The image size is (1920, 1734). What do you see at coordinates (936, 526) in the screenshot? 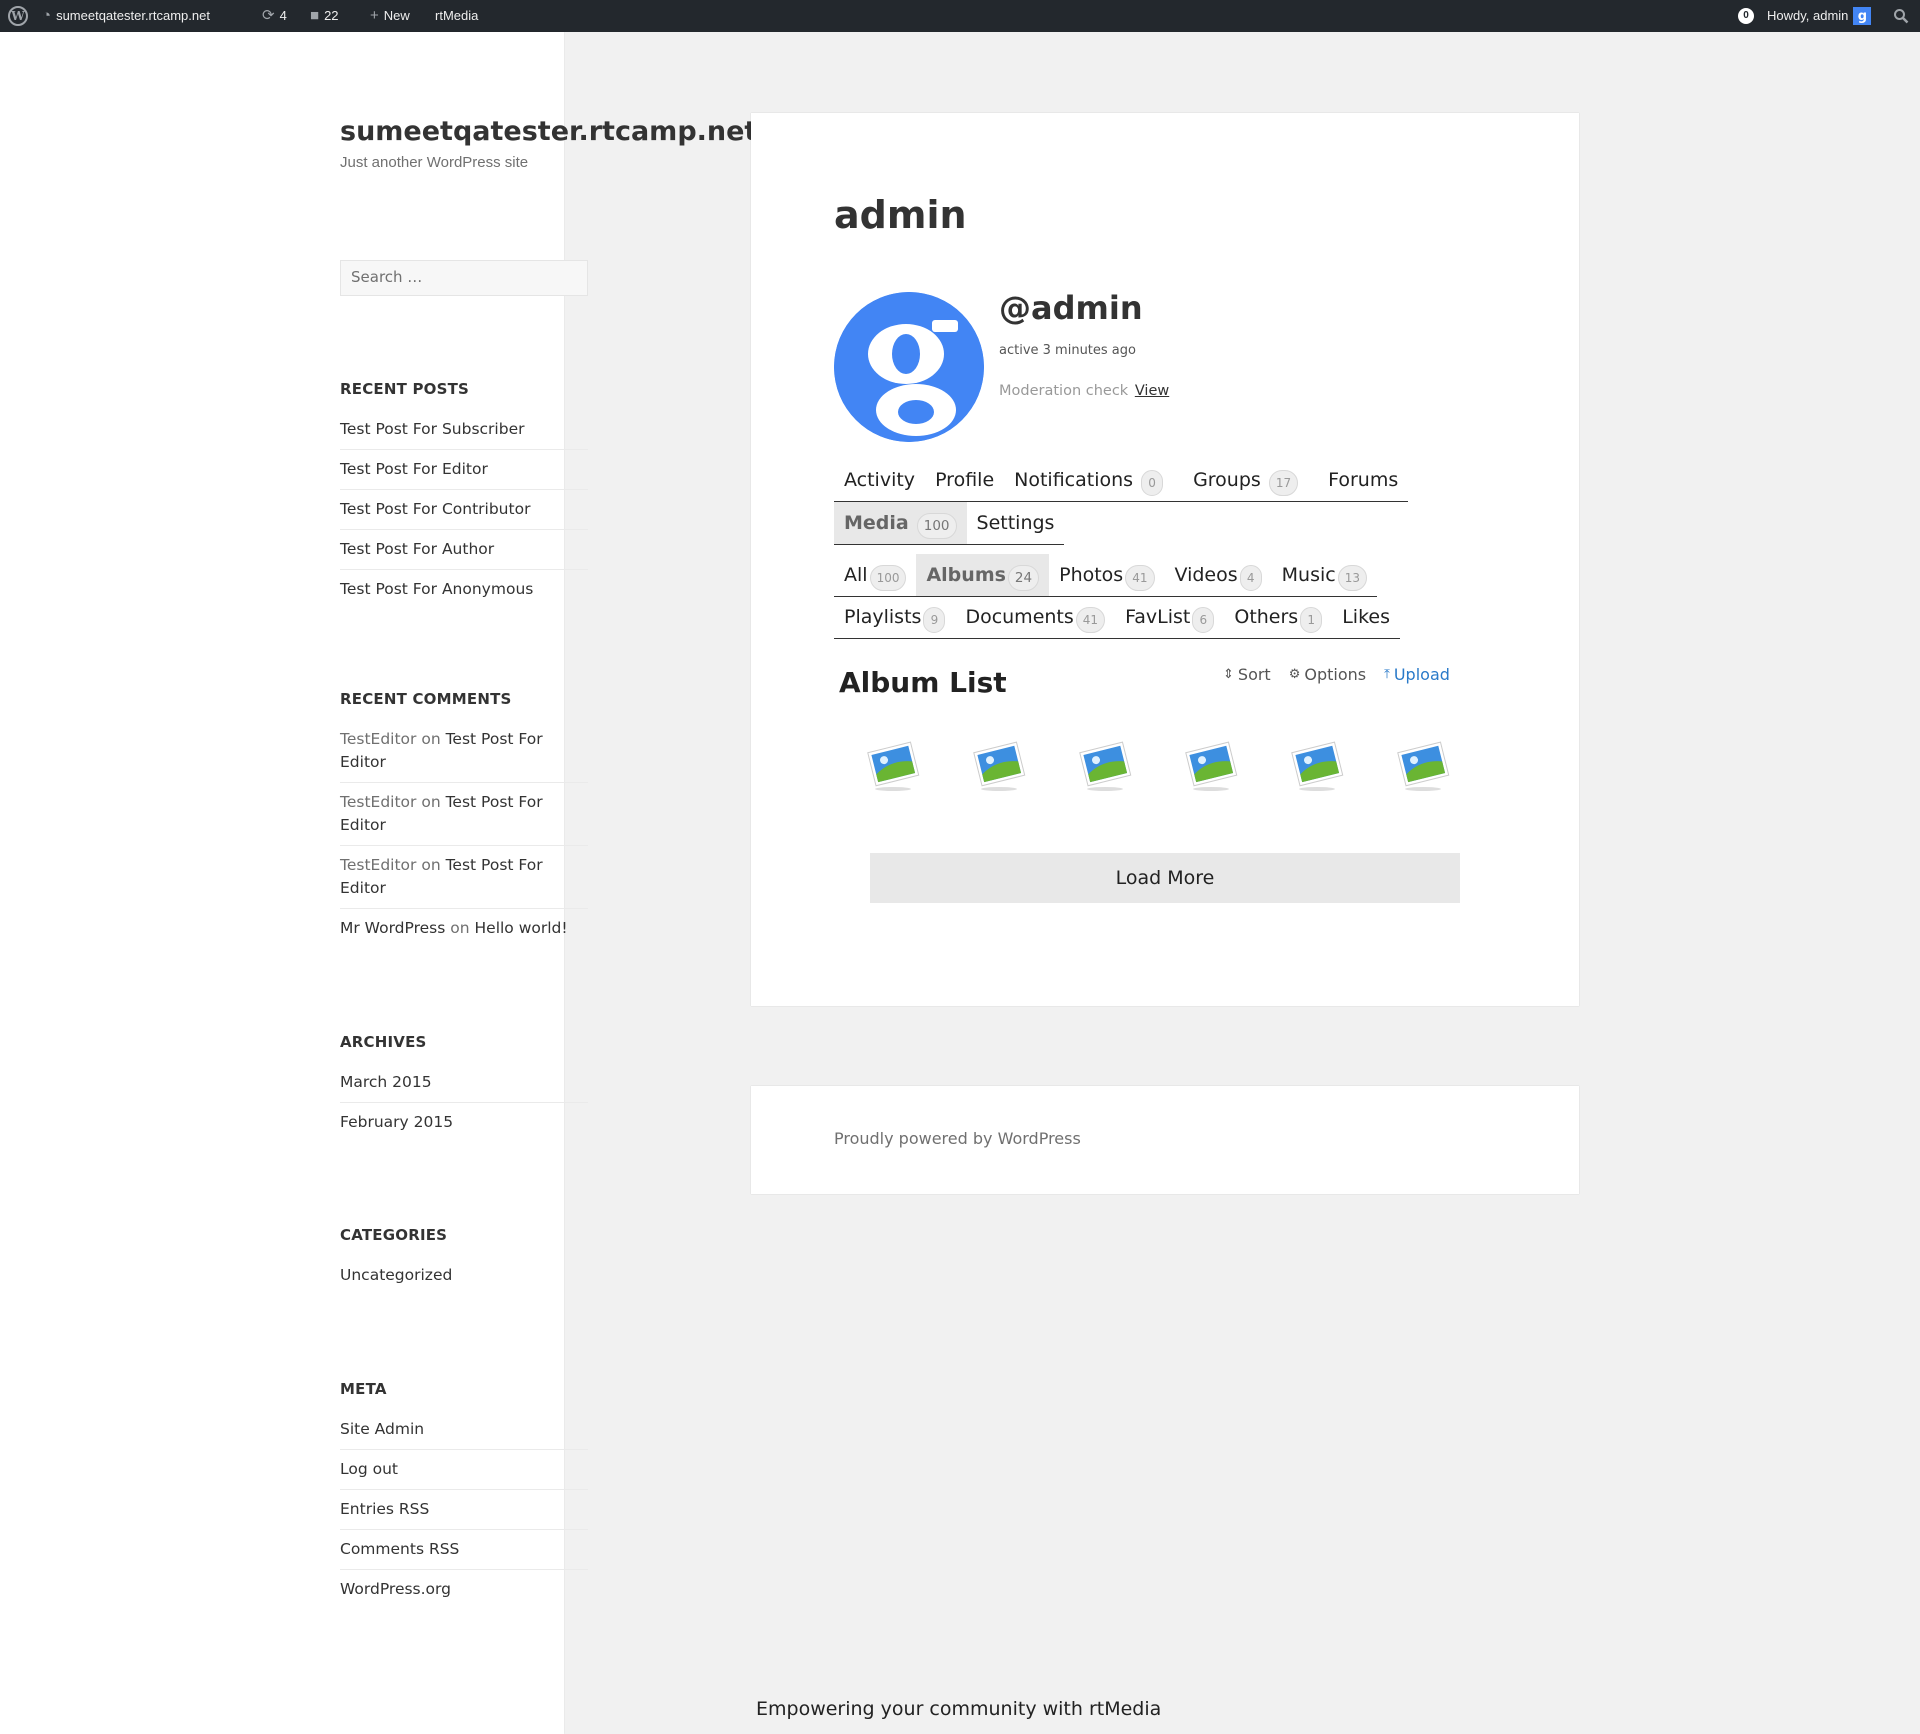
I see `nav-count: 100` at bounding box center [936, 526].